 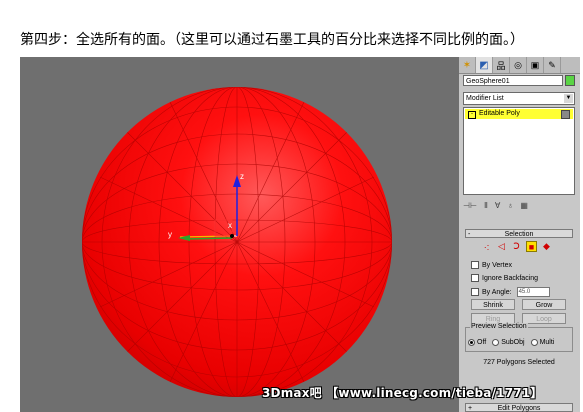 What do you see at coordinates (499, 113) in the screenshot?
I see `stack-item-label: Editable Poly` at bounding box center [499, 113].